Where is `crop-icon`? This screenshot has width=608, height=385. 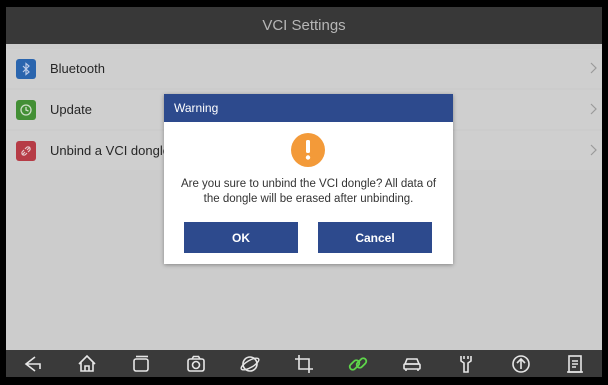 crop-icon is located at coordinates (304, 364).